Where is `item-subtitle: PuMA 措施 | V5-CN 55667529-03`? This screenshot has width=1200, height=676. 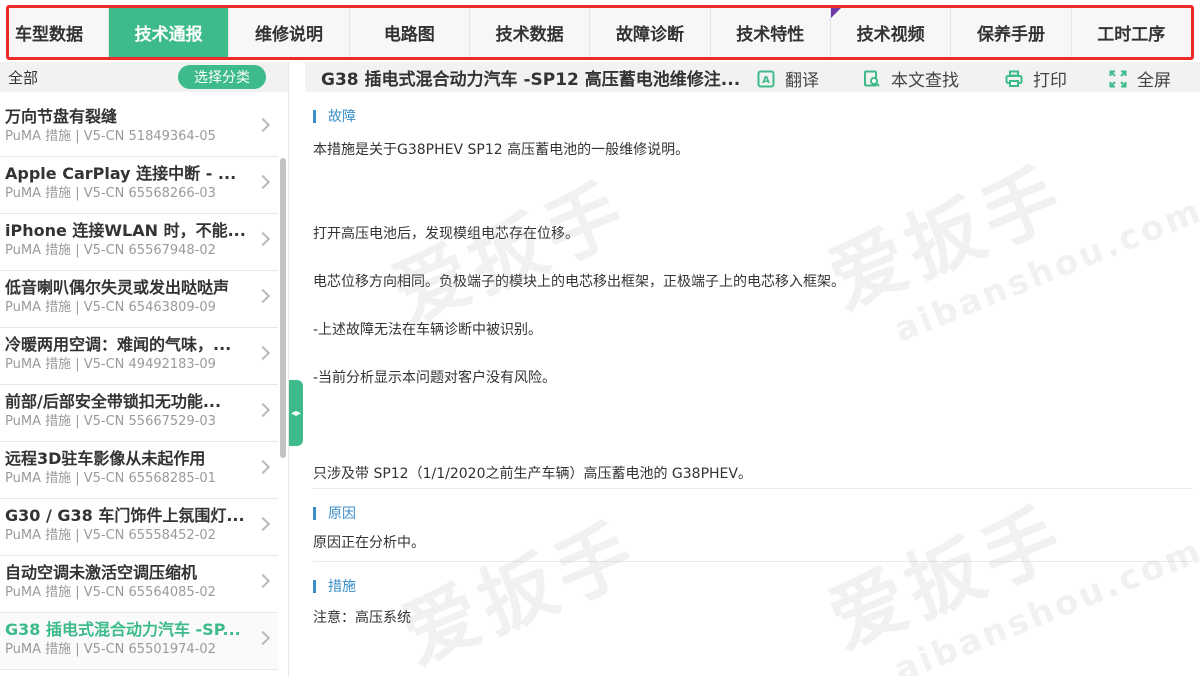
item-subtitle: PuMA 措施 | V5-CN 55667529-03 is located at coordinates (110, 421).